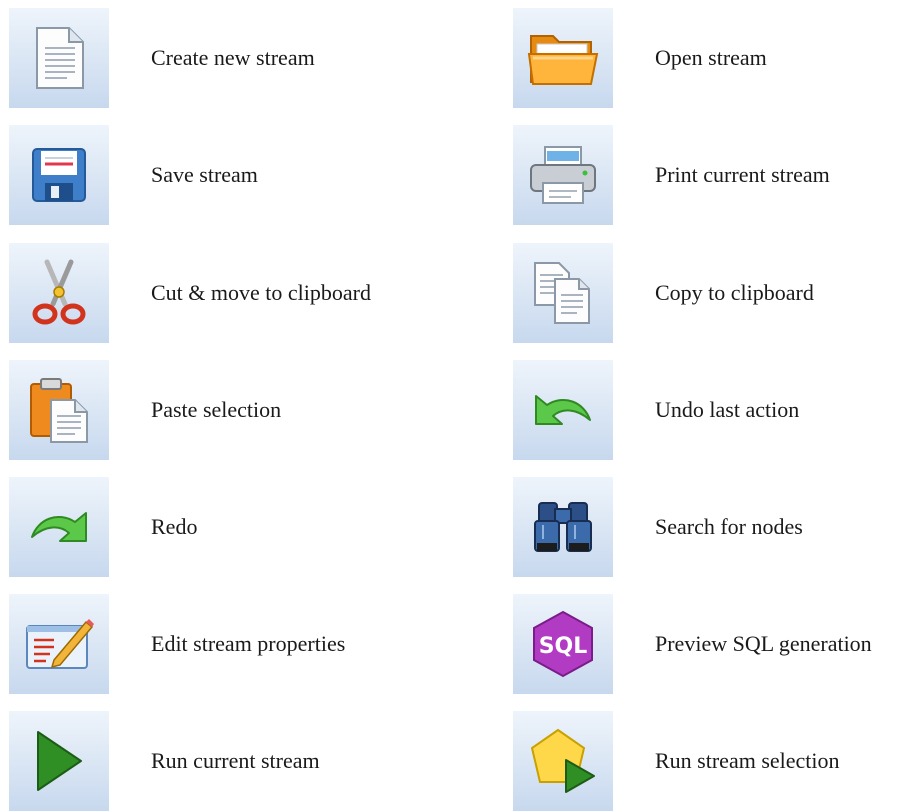  I want to click on paste-label: Paste selection, so click(216, 409).